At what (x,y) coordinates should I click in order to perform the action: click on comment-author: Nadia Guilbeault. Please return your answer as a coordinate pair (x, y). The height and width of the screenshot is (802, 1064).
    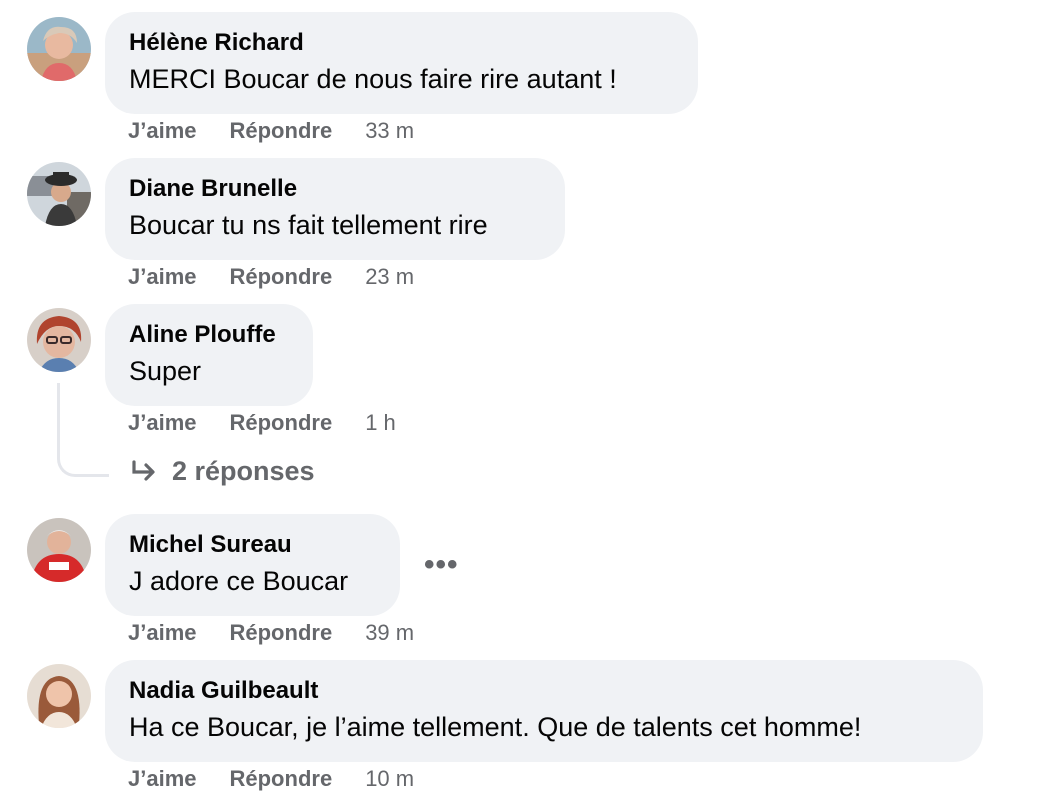
    Looking at the image, I should click on (544, 691).